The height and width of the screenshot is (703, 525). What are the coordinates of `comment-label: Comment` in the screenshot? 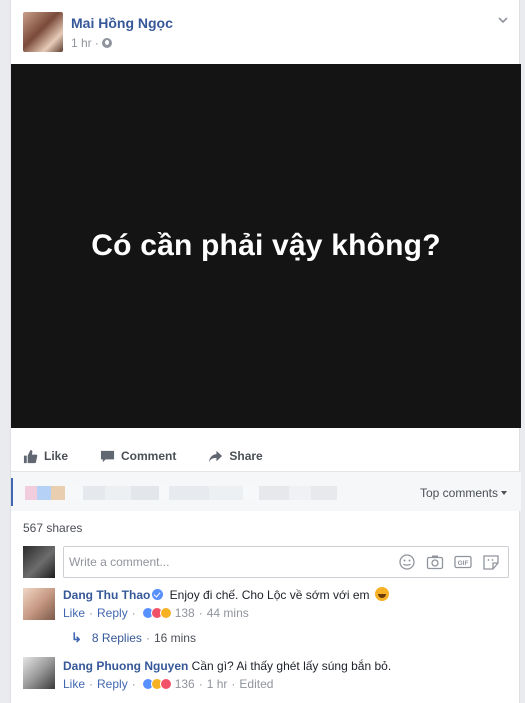 It's located at (149, 456).